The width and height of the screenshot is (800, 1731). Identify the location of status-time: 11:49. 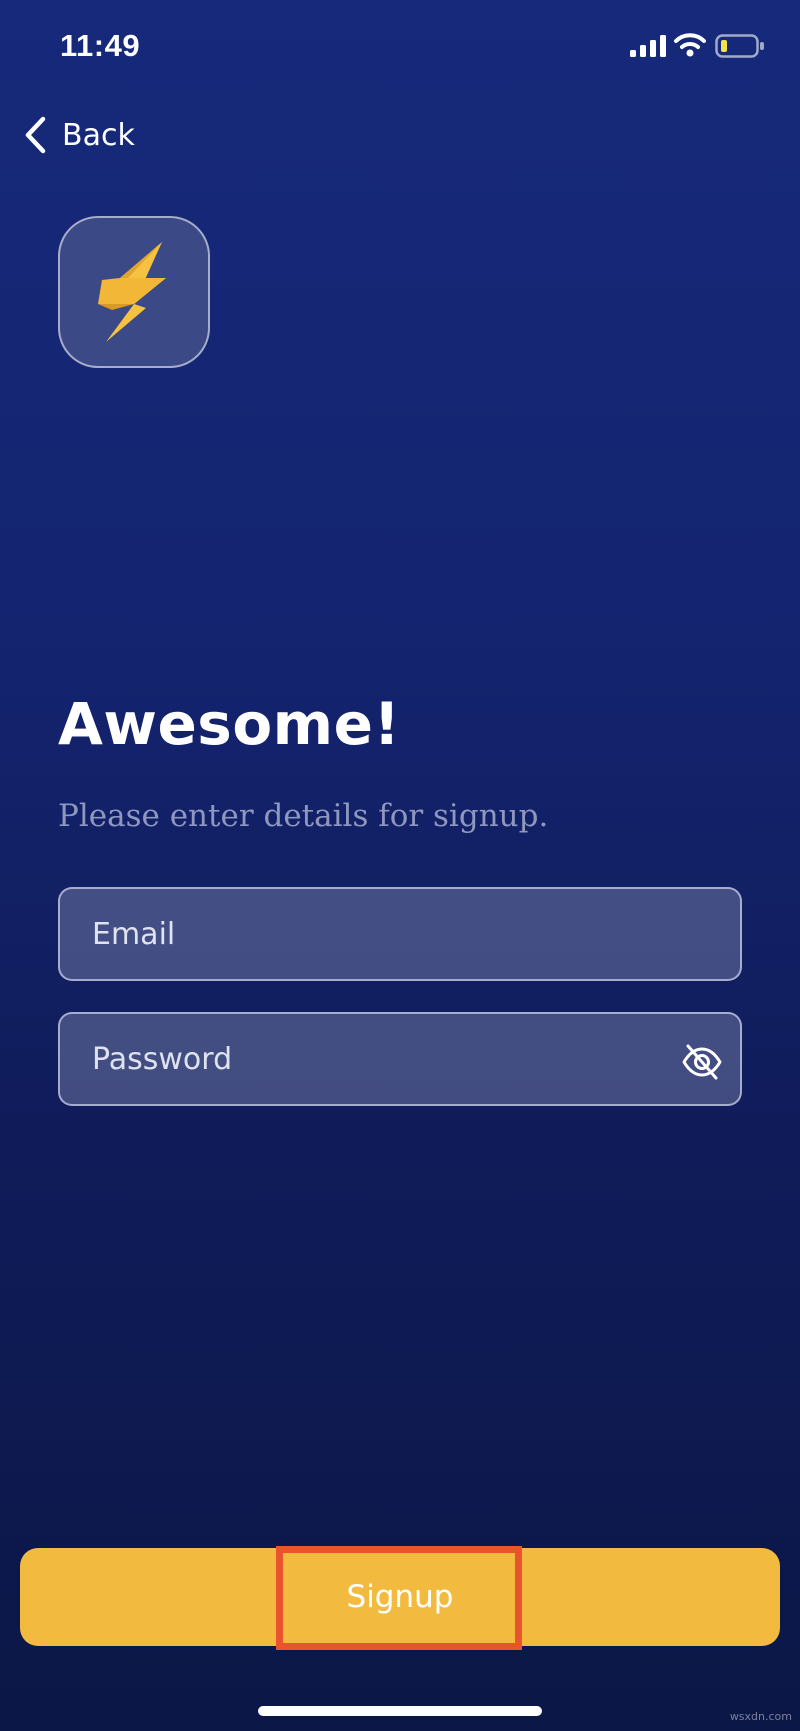
(100, 45).